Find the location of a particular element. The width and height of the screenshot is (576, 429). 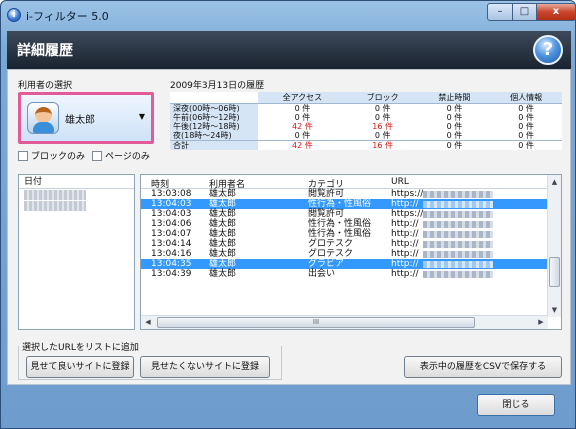

log-row: 13:04:16 雄太郎 グロテスク http:// is located at coordinates (351, 254).